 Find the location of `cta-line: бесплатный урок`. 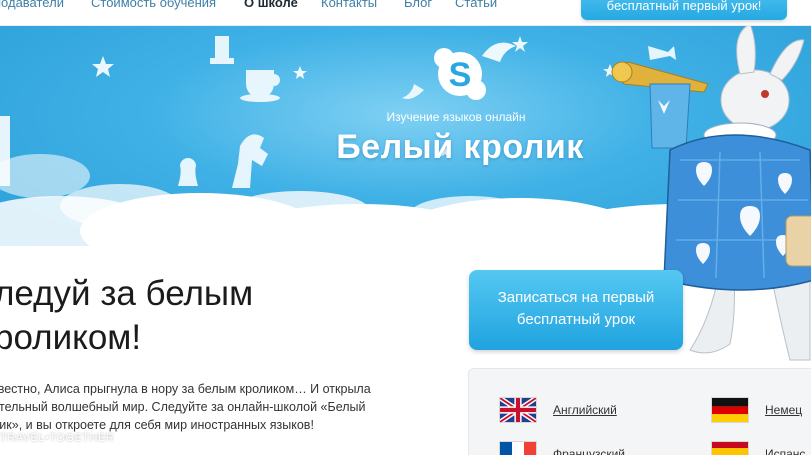

cta-line: бесплатный урок is located at coordinates (576, 319).